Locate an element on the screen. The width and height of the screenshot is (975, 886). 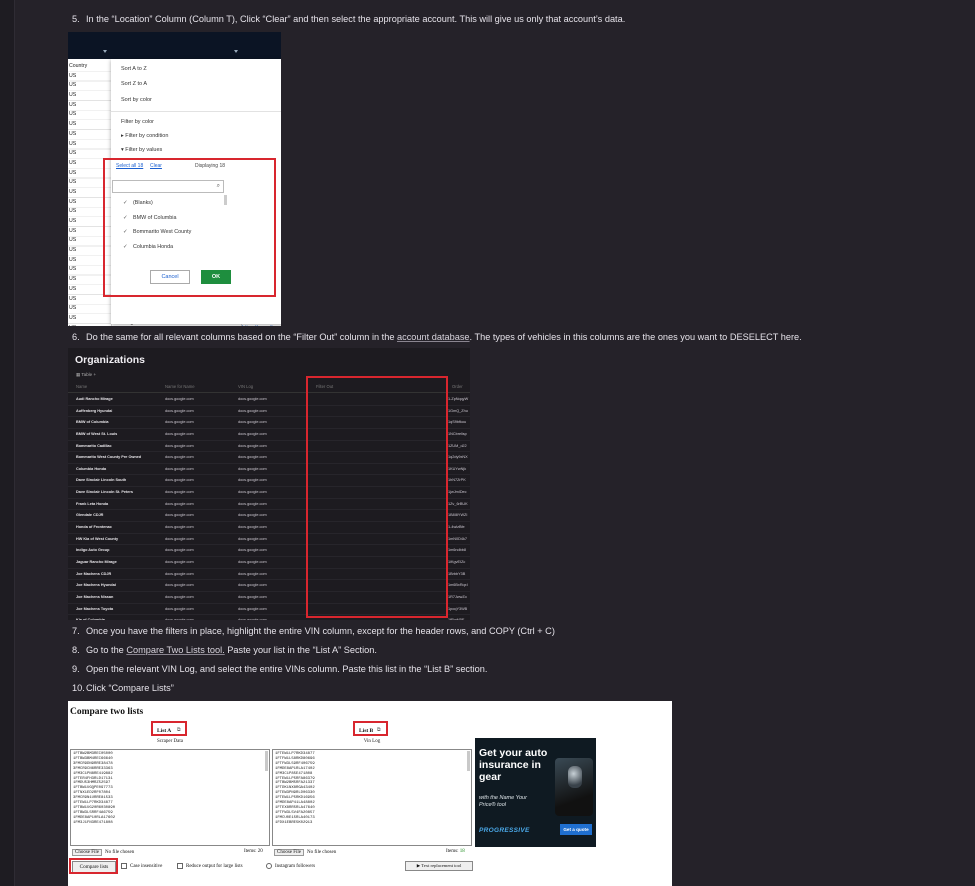
filter-search-input: ⌕ is located at coordinates (168, 186).